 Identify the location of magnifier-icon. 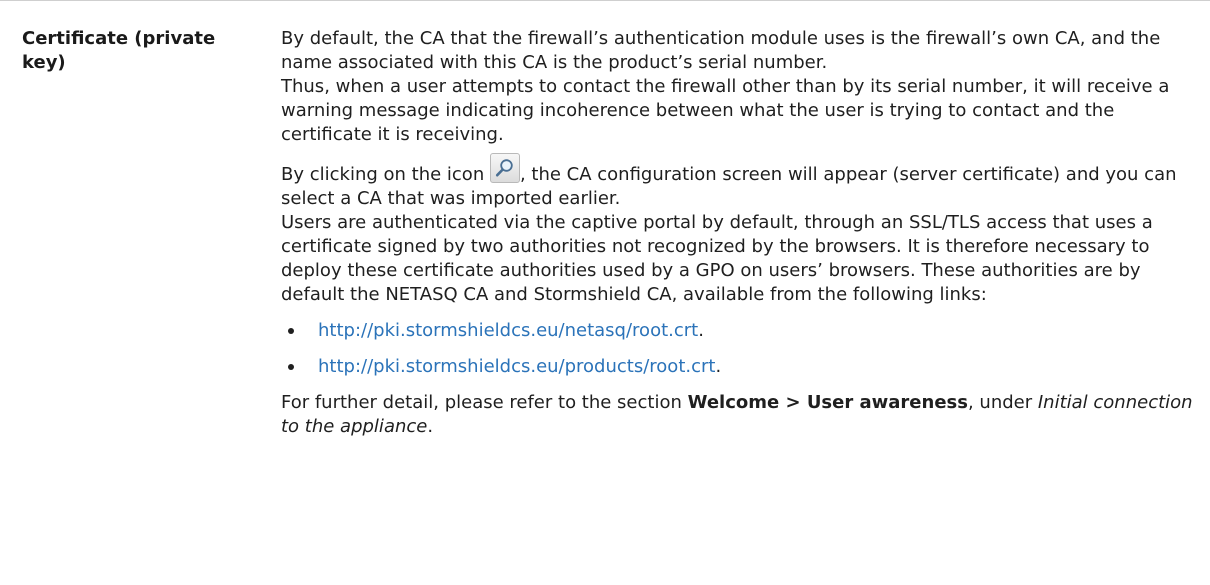
(504, 168).